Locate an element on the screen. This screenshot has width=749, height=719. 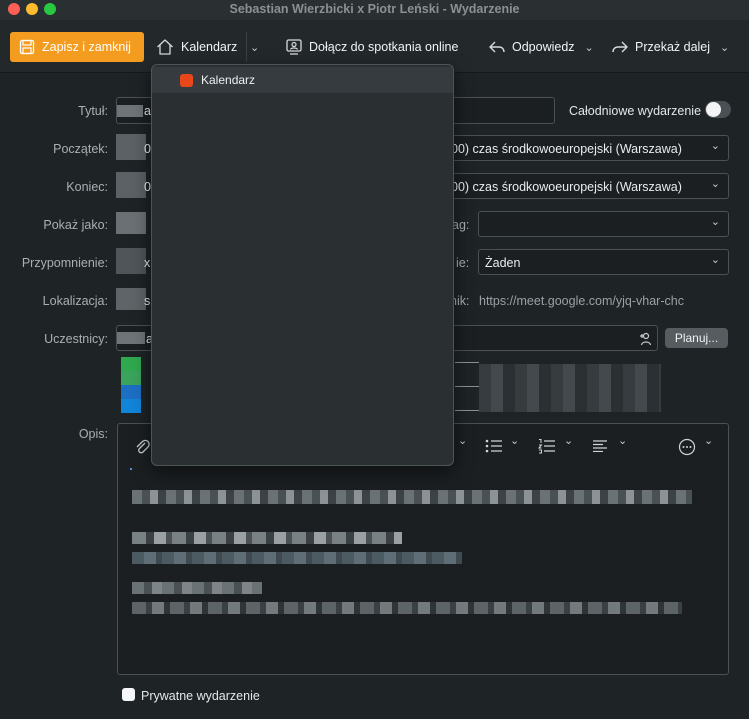
calendar-picker-button: Kalendarz is located at coordinates (196, 47).